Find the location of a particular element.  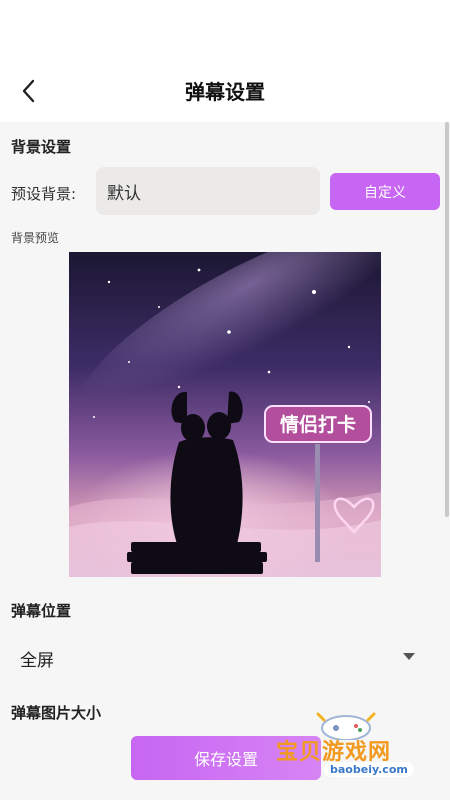

background-section-title: 背景设置 is located at coordinates (41, 147).